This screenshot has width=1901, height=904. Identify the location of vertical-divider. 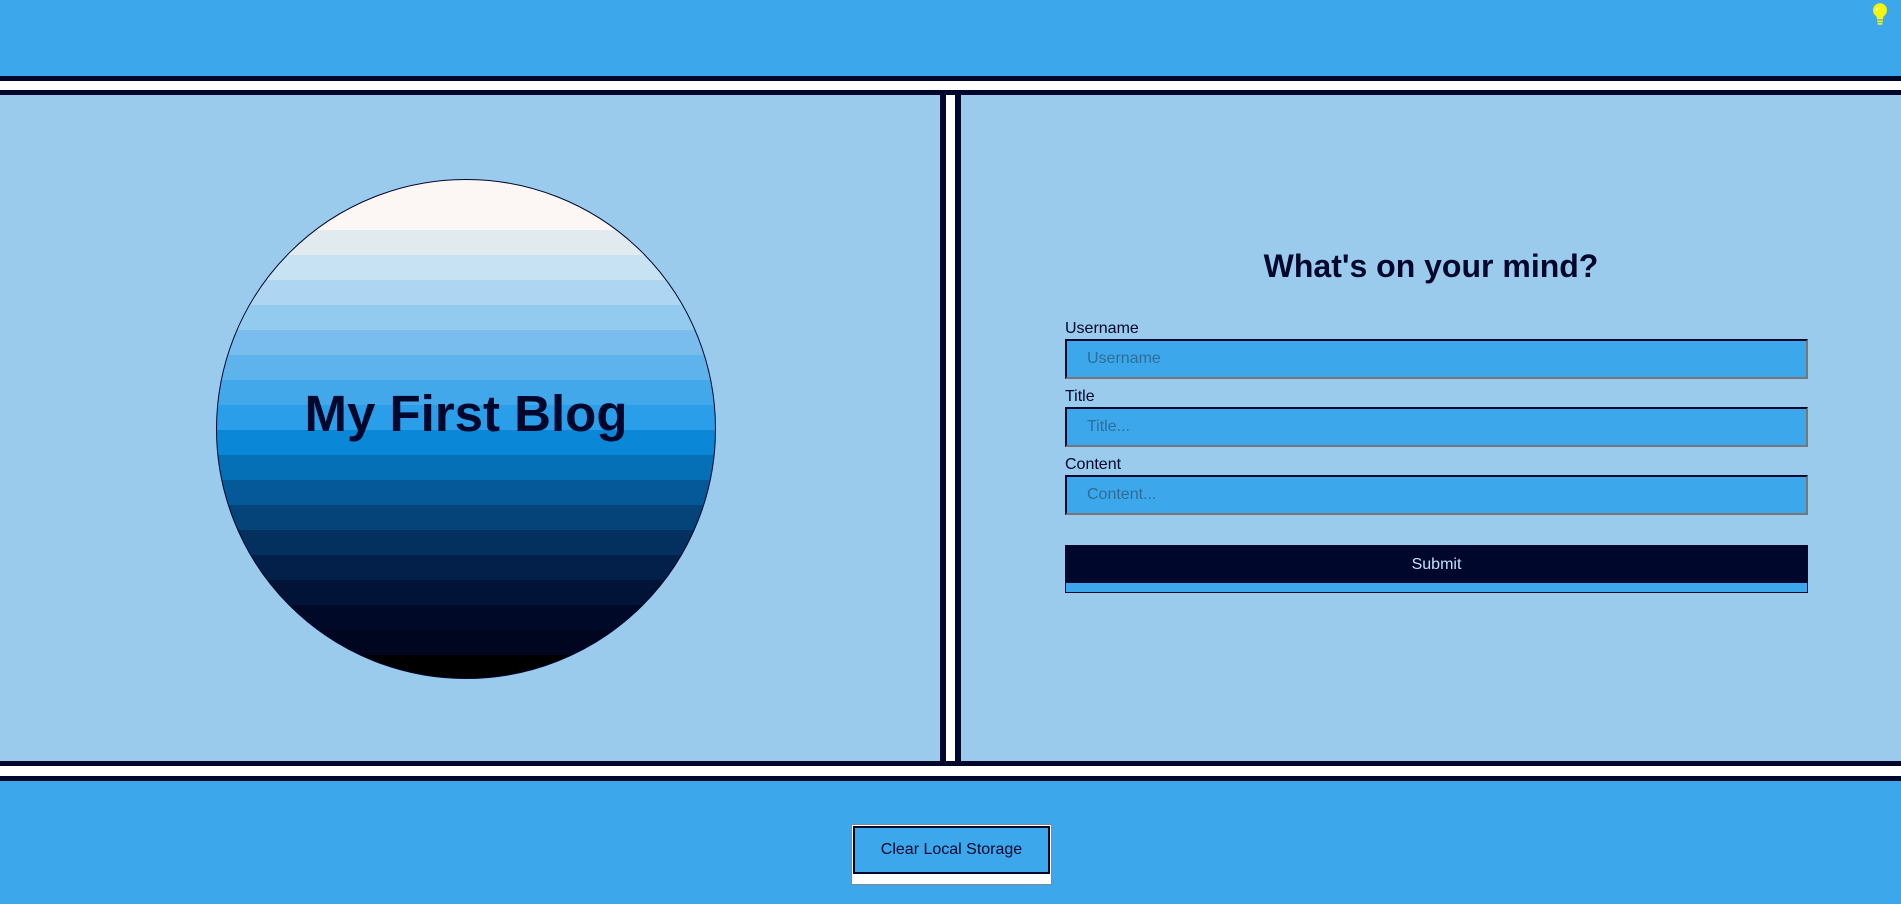
(950, 428).